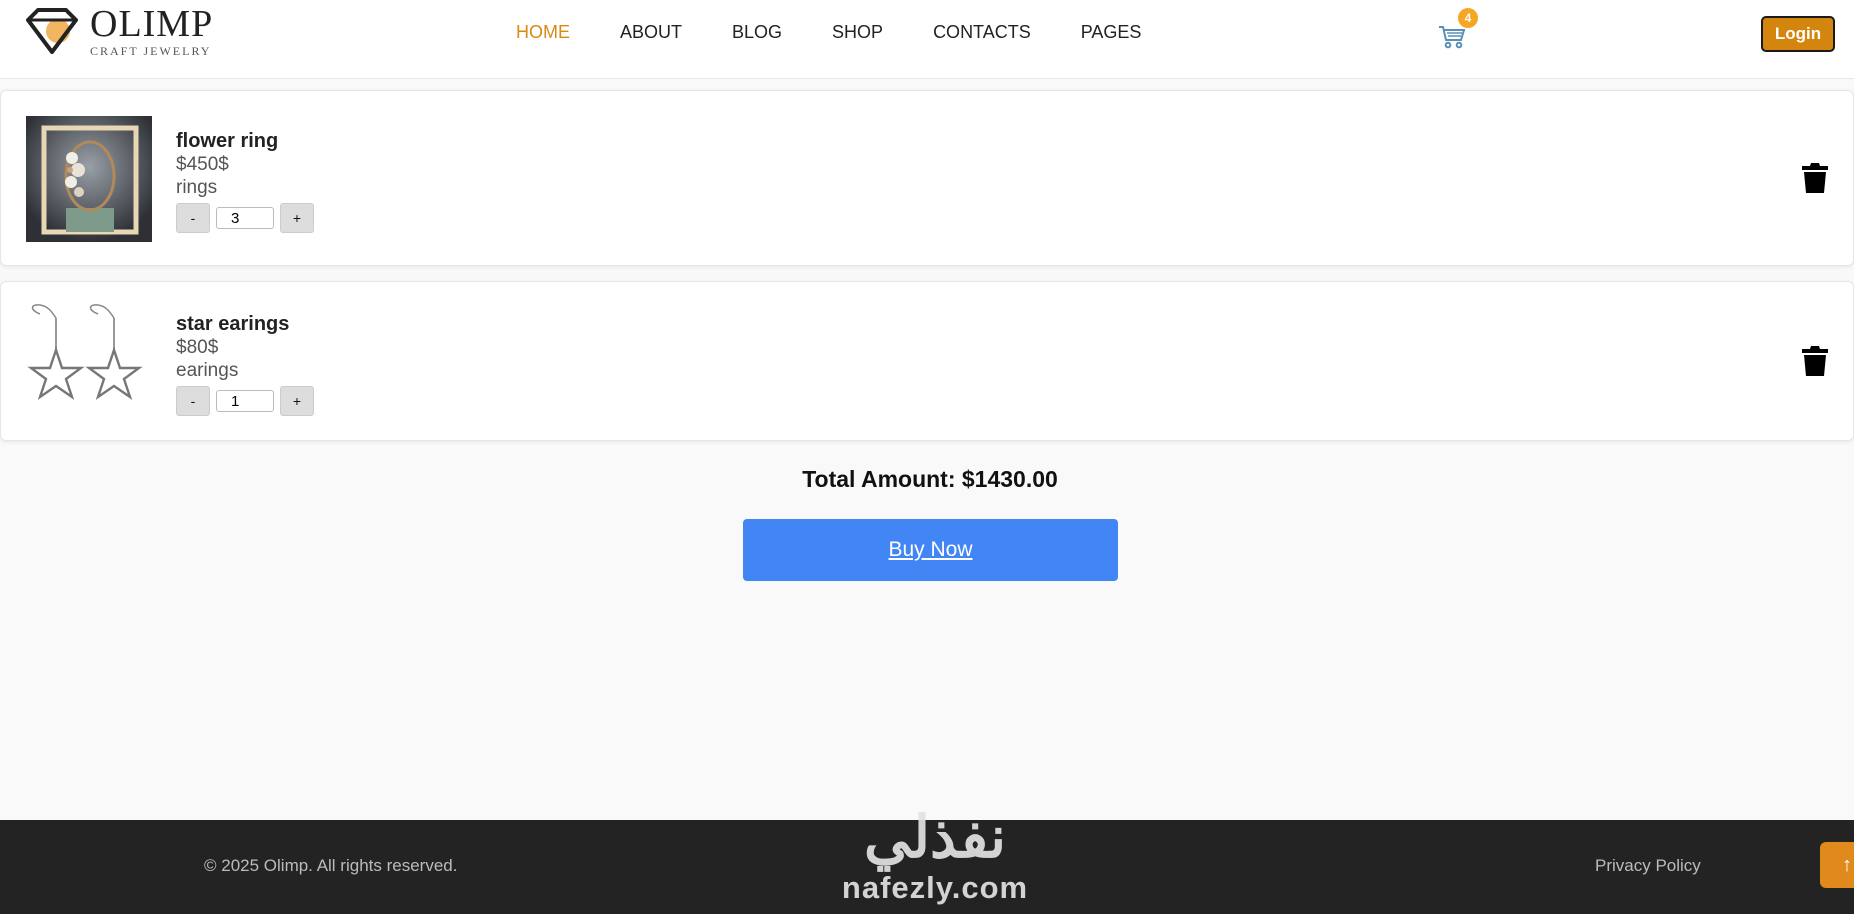 The image size is (1854, 914). What do you see at coordinates (543, 32) in the screenshot?
I see `nav-home: HOME` at bounding box center [543, 32].